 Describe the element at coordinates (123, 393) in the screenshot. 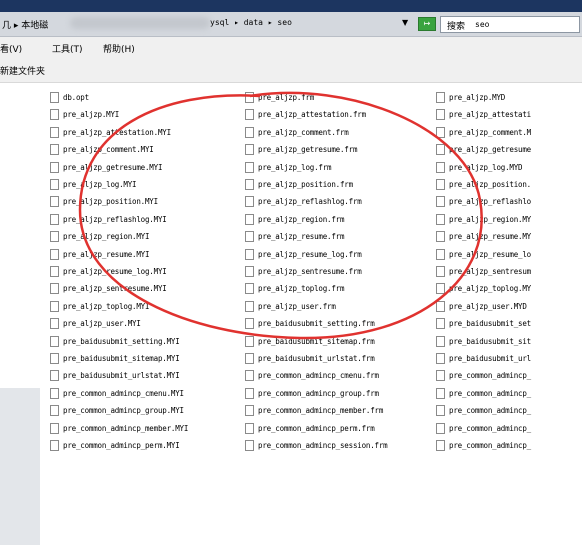

I see `file-name: pre_common_admincp_cmenu.MYI` at that location.